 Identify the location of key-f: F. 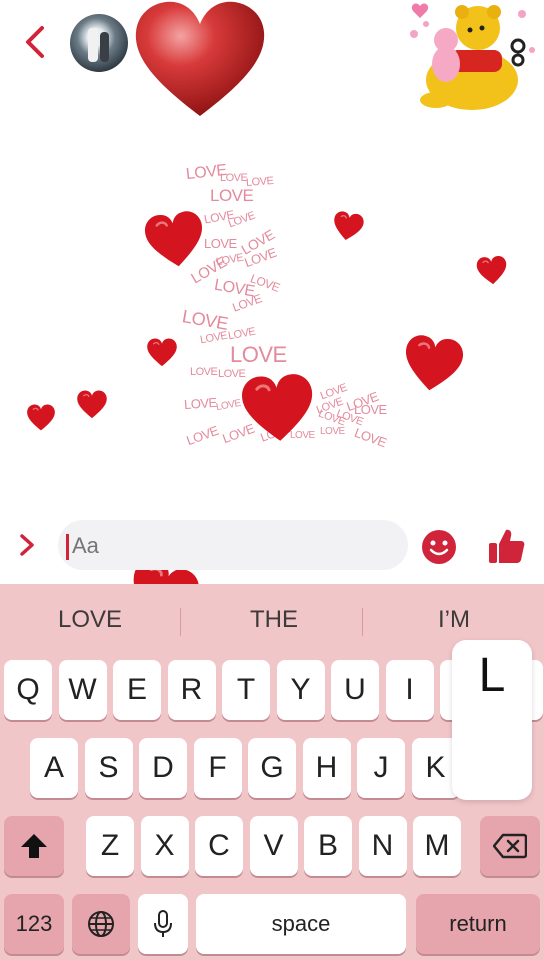
(217, 768).